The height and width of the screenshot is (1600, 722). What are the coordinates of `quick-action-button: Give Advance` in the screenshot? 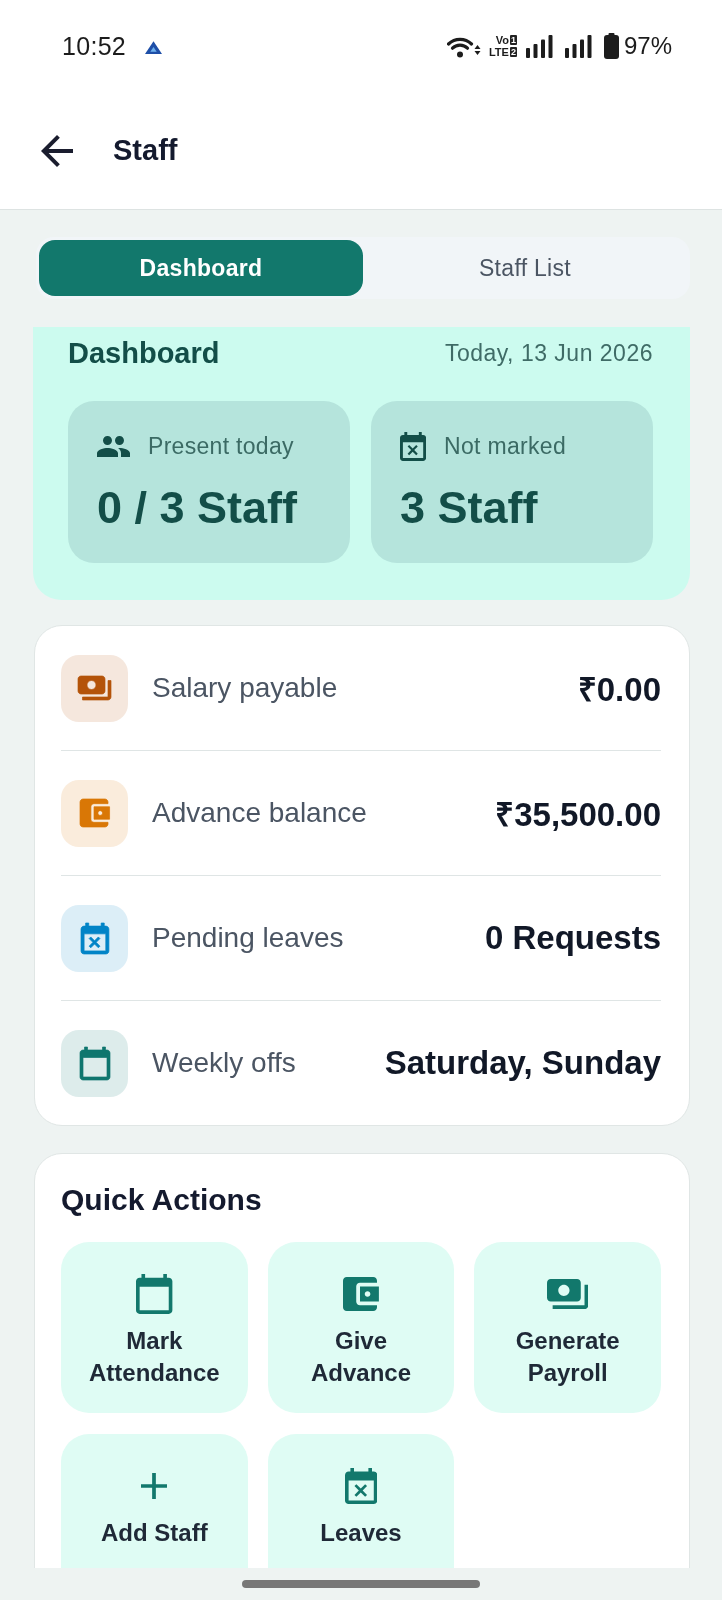 It's located at (361, 1327).